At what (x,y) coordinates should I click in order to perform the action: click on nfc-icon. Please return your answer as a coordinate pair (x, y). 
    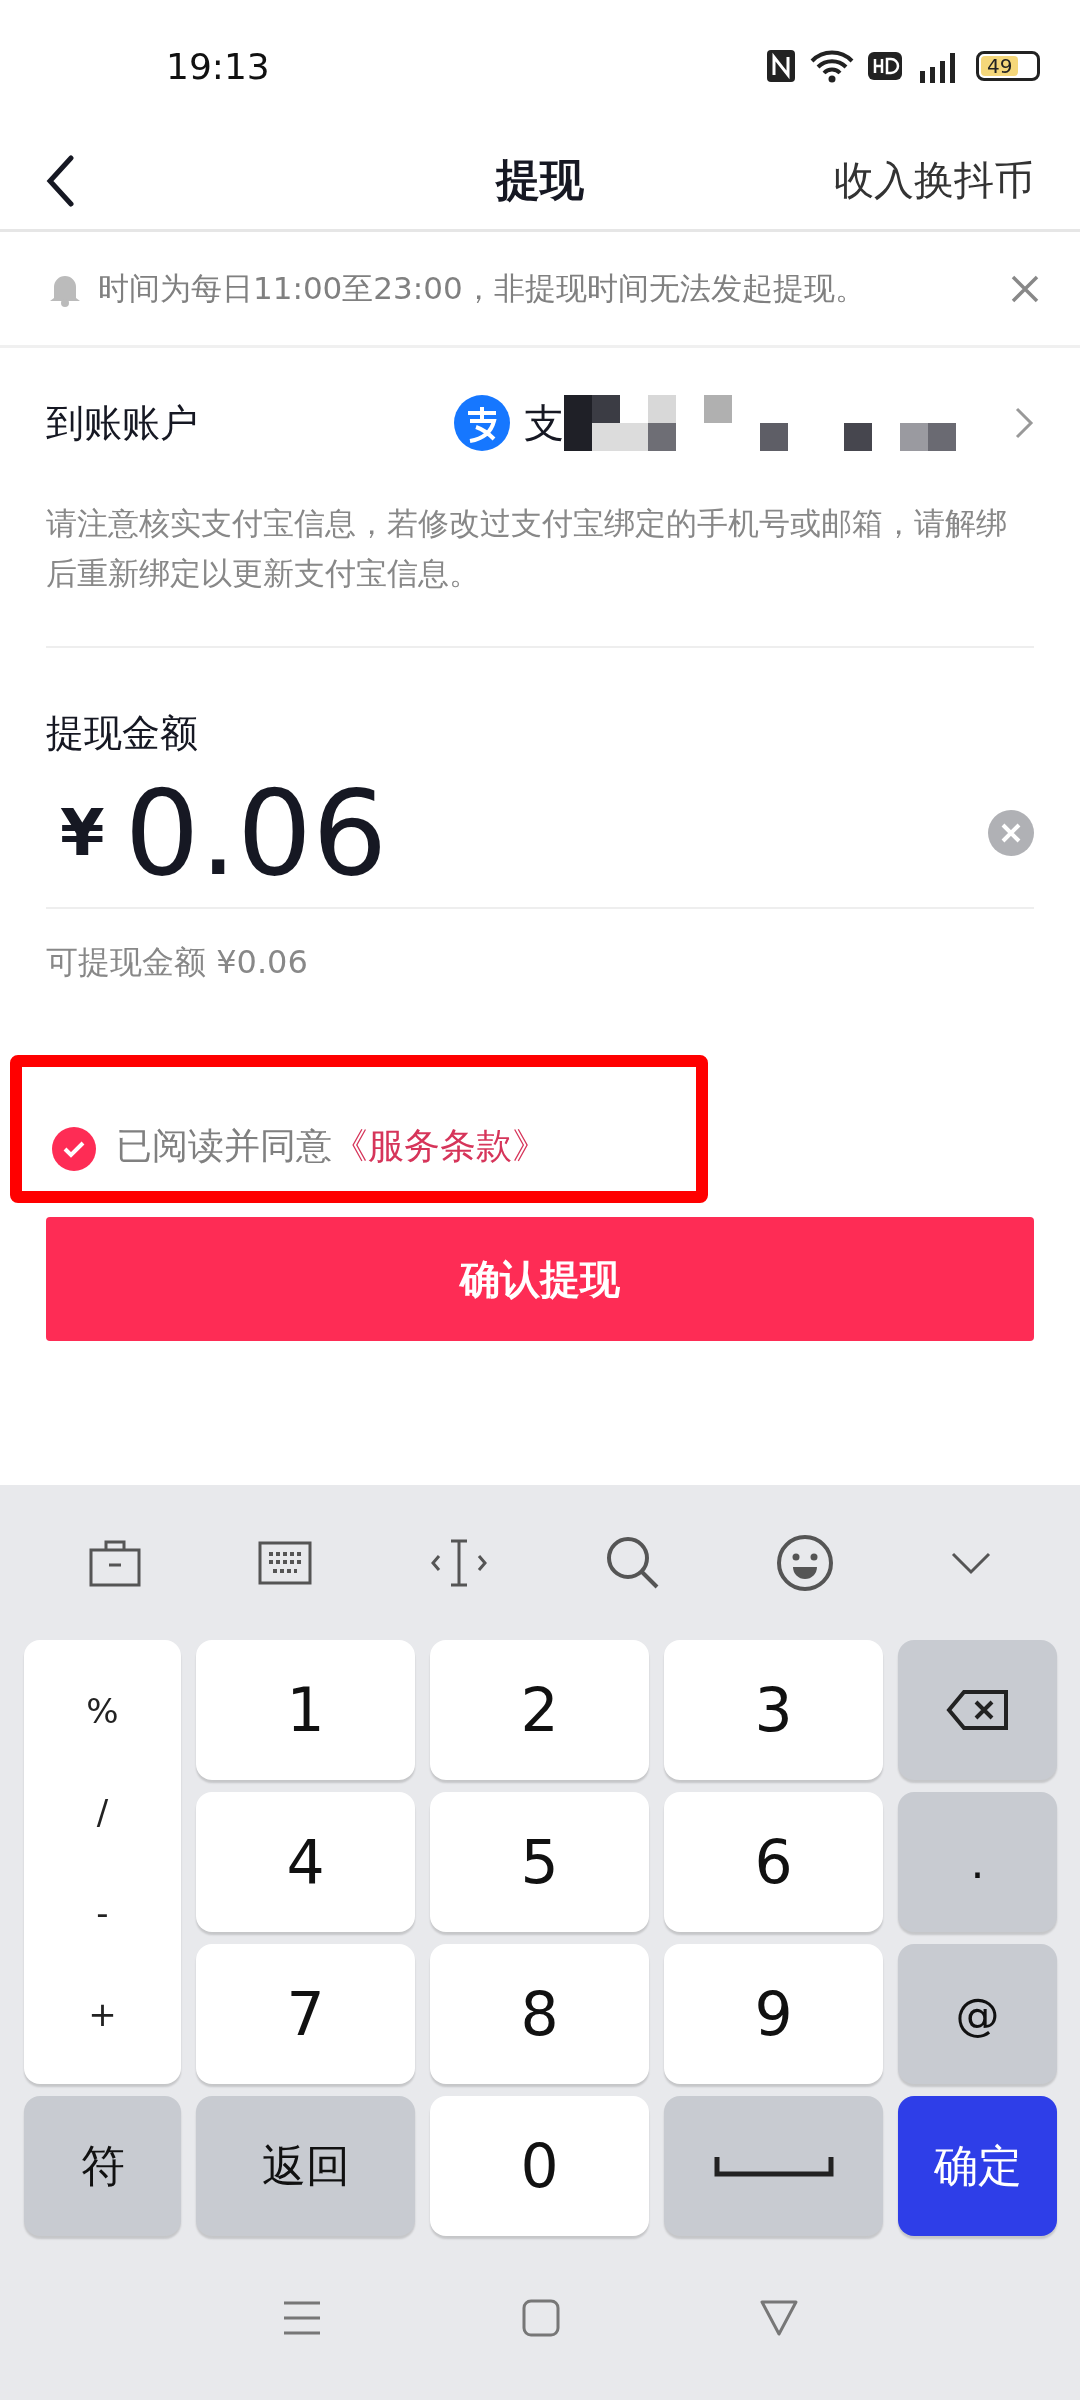
    Looking at the image, I should click on (781, 66).